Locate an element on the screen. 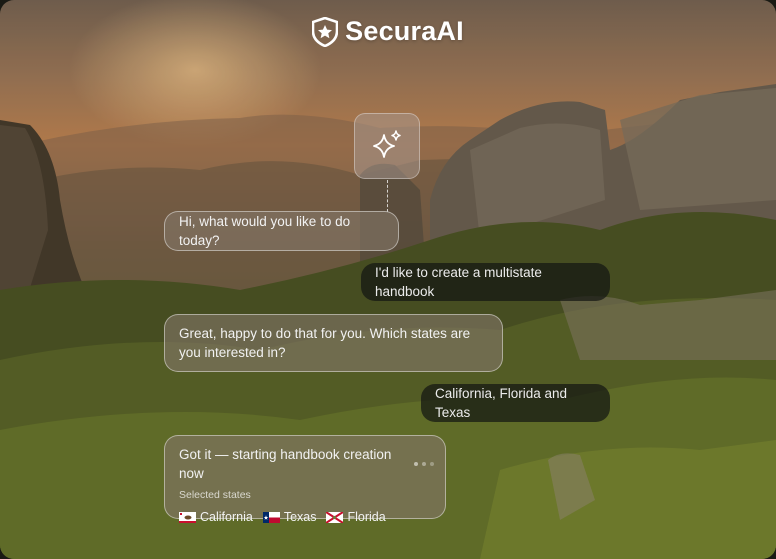  message-text: Hi, what would you like to do today? is located at coordinates (265, 231).